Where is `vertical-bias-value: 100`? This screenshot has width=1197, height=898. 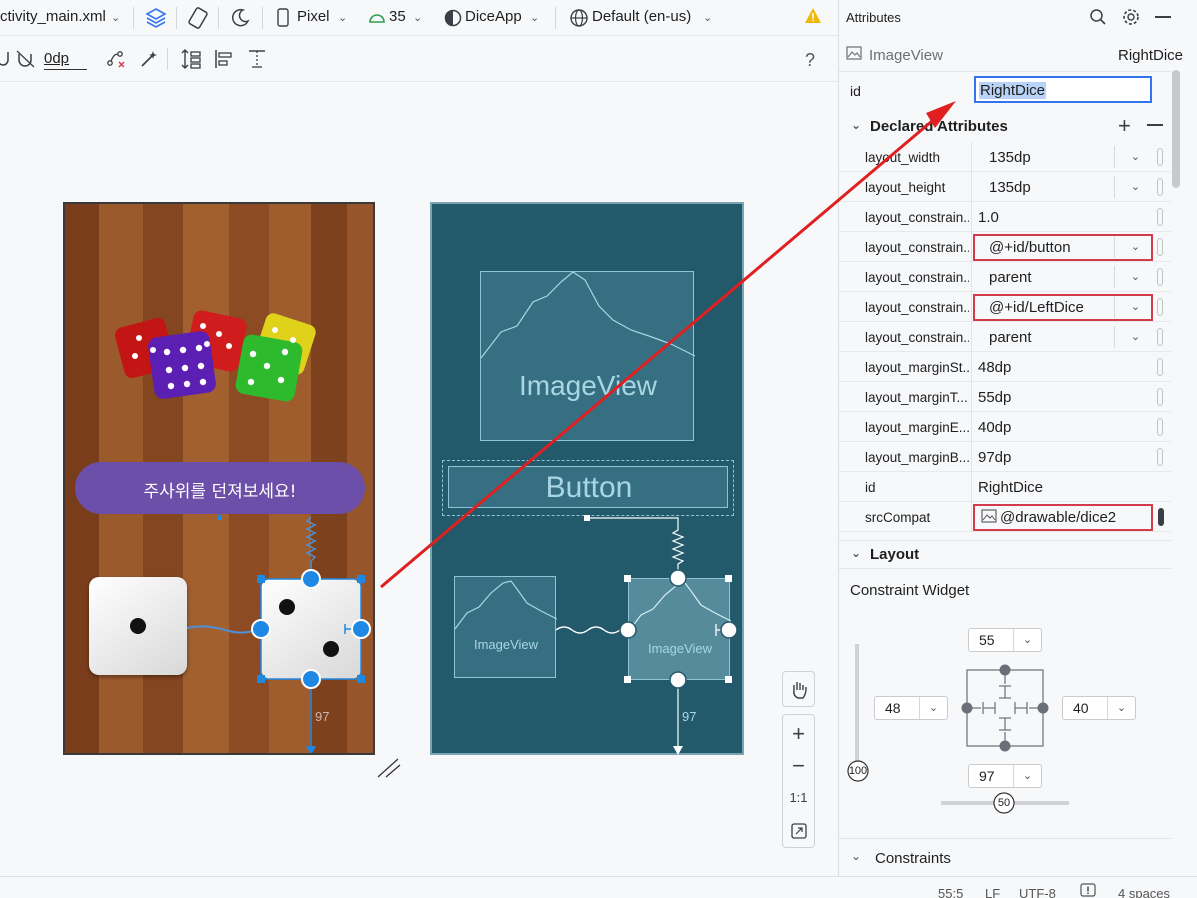 vertical-bias-value: 100 is located at coordinates (858, 771).